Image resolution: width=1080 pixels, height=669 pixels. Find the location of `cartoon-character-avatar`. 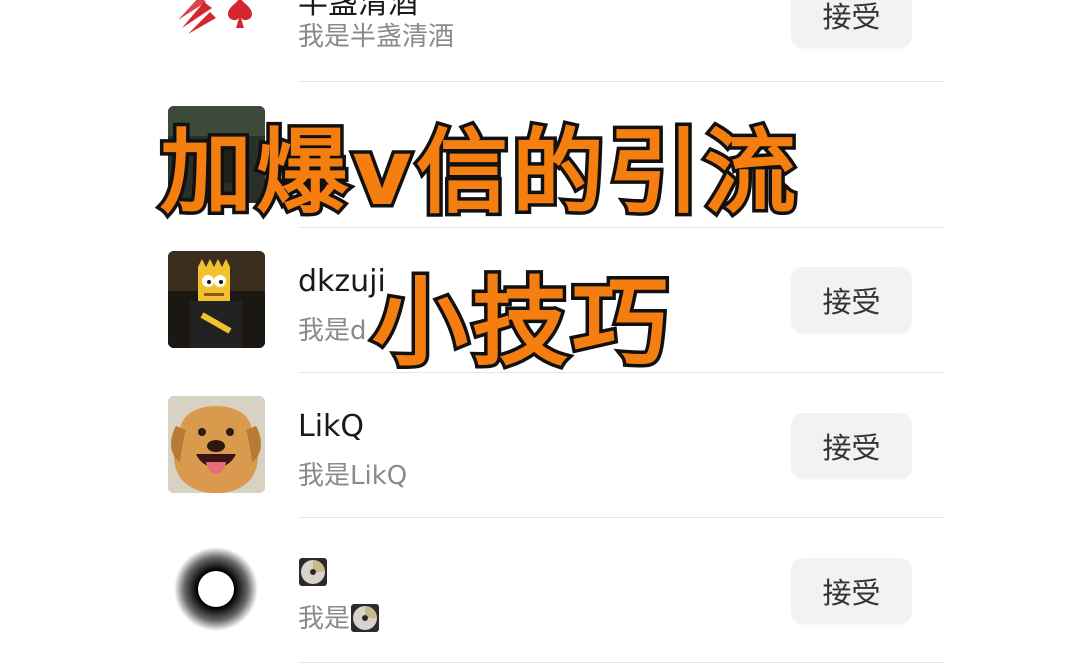

cartoon-character-avatar is located at coordinates (216, 299).